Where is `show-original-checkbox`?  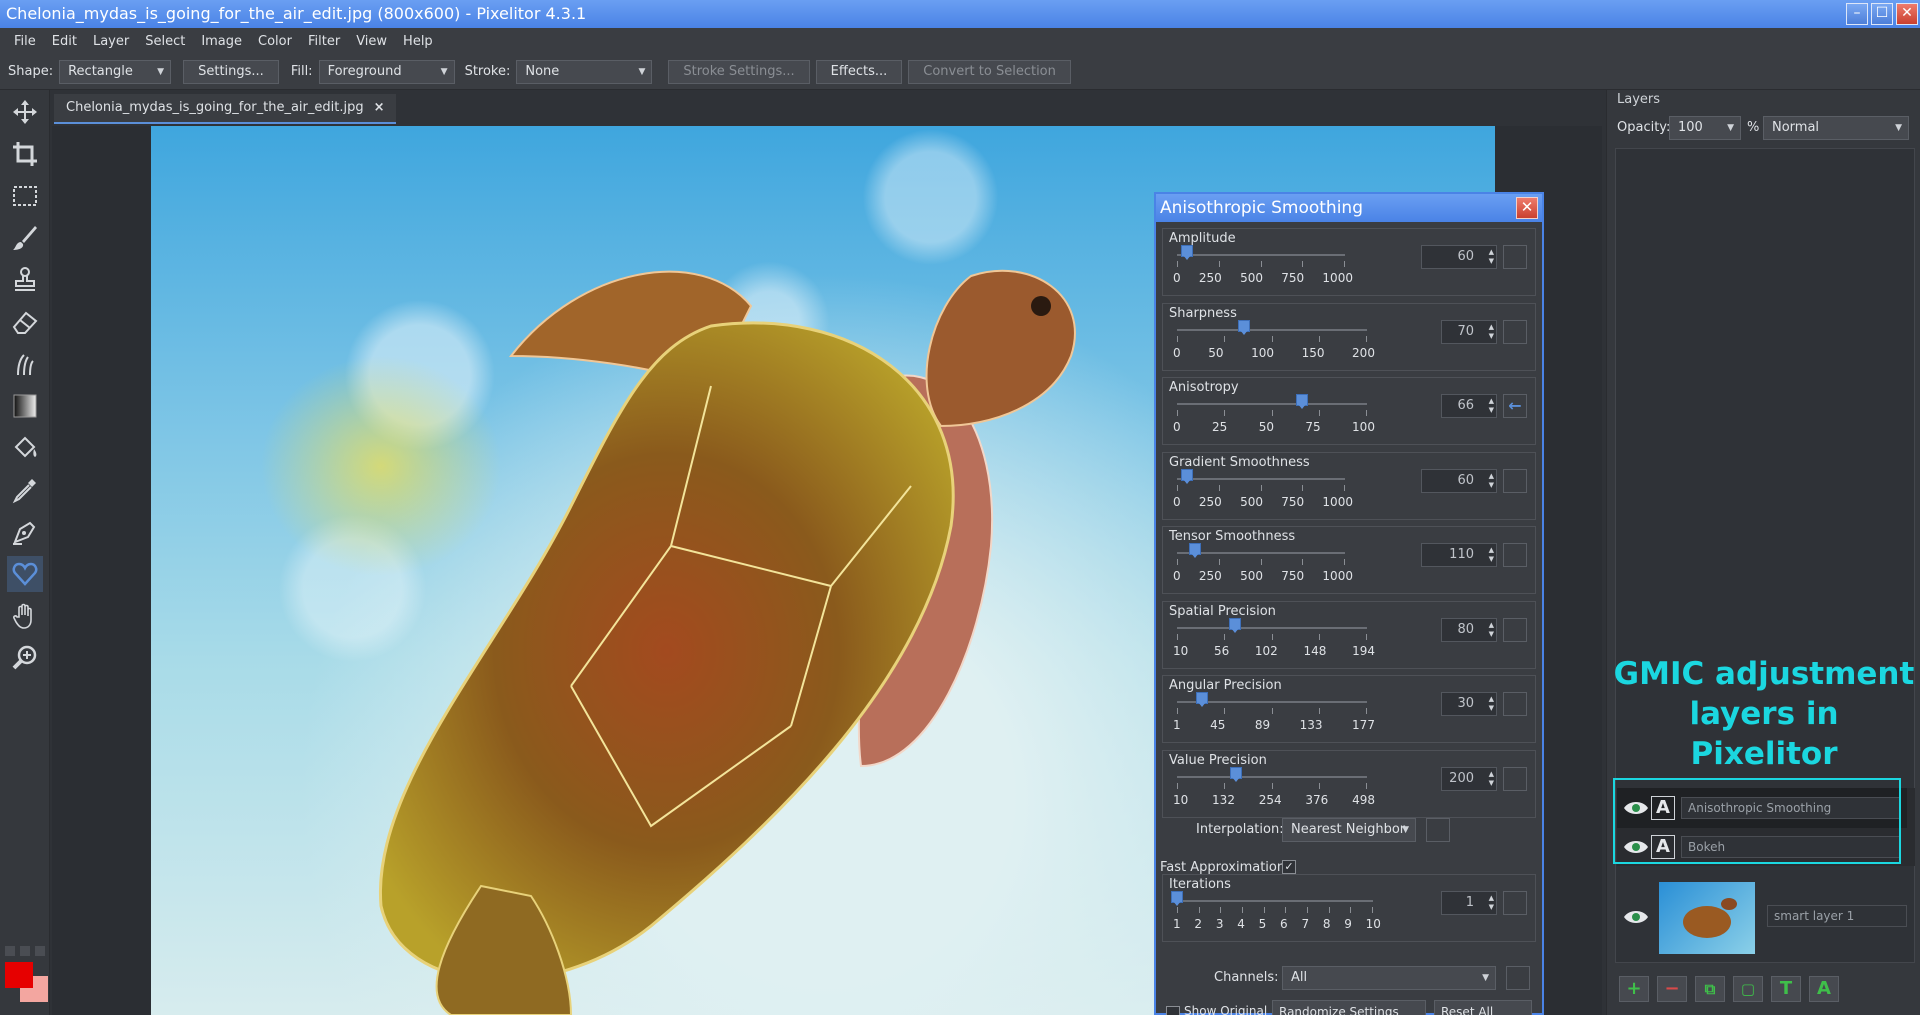
show-original-checkbox is located at coordinates (1173, 1010).